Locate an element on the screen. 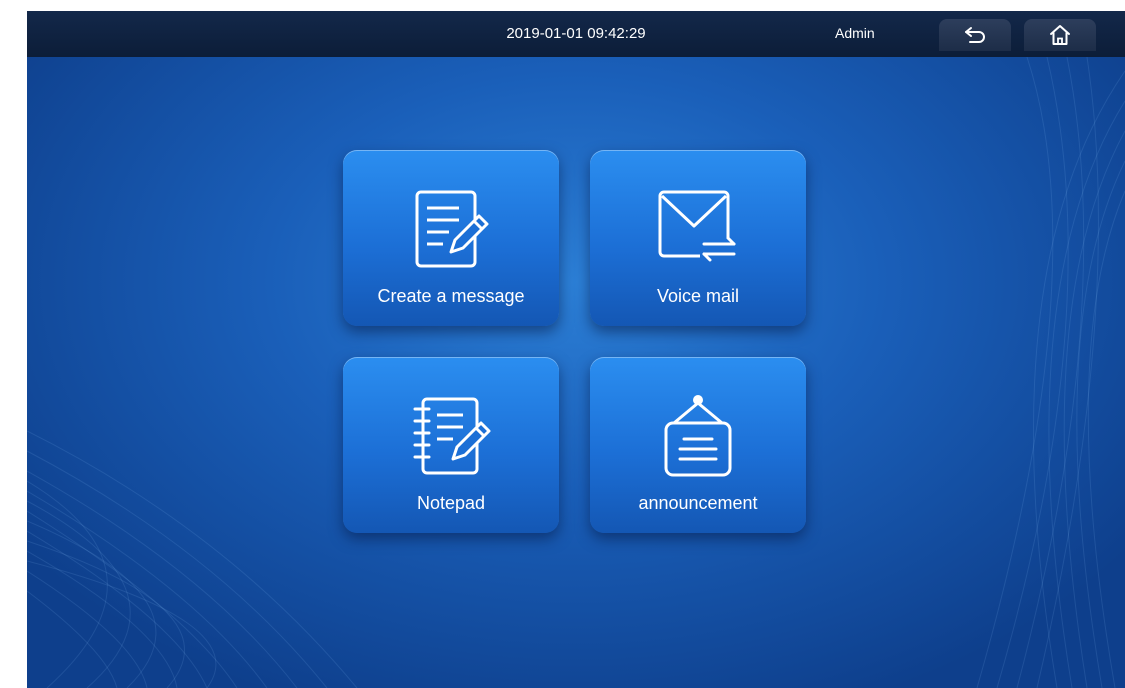  user-name: Admin is located at coordinates (855, 33).